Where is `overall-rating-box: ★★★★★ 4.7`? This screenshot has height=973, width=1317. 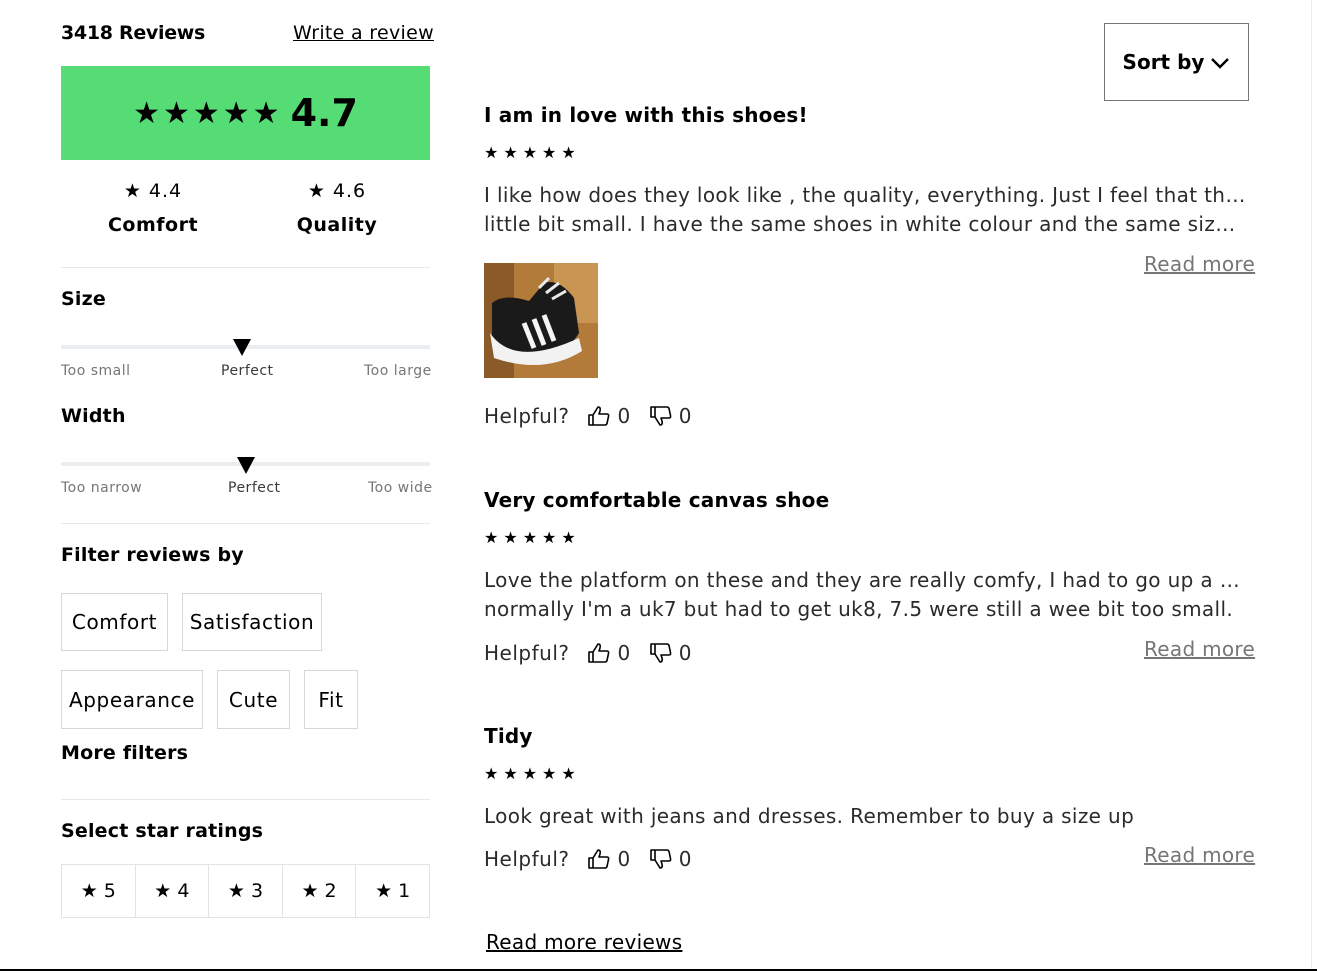
overall-rating-box: ★★★★★ 4.7 is located at coordinates (245, 113).